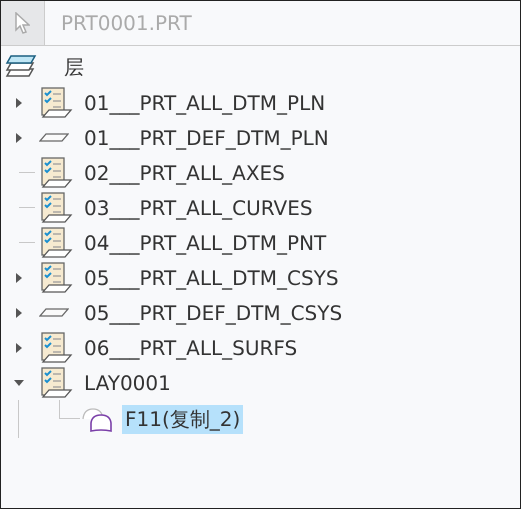 The width and height of the screenshot is (521, 509). I want to click on connector-line, so click(69, 409).